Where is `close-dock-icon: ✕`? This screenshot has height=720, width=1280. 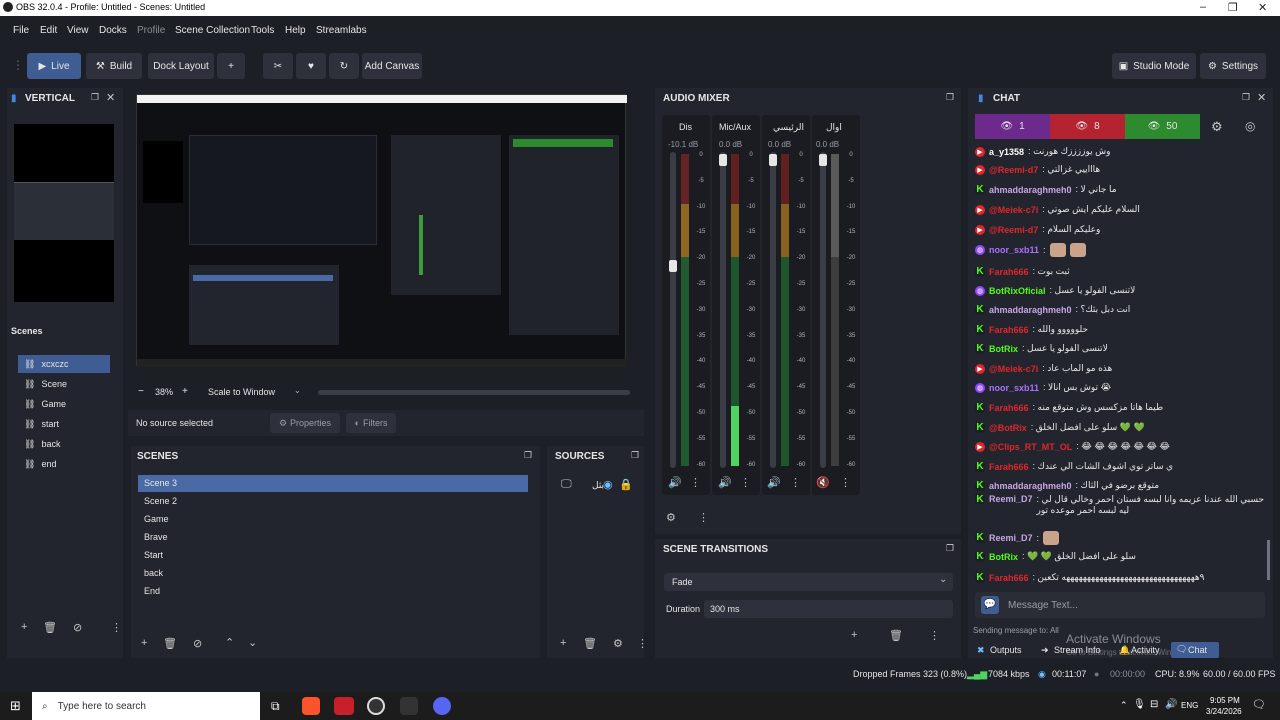
close-dock-icon: ✕ is located at coordinates (1261, 97).